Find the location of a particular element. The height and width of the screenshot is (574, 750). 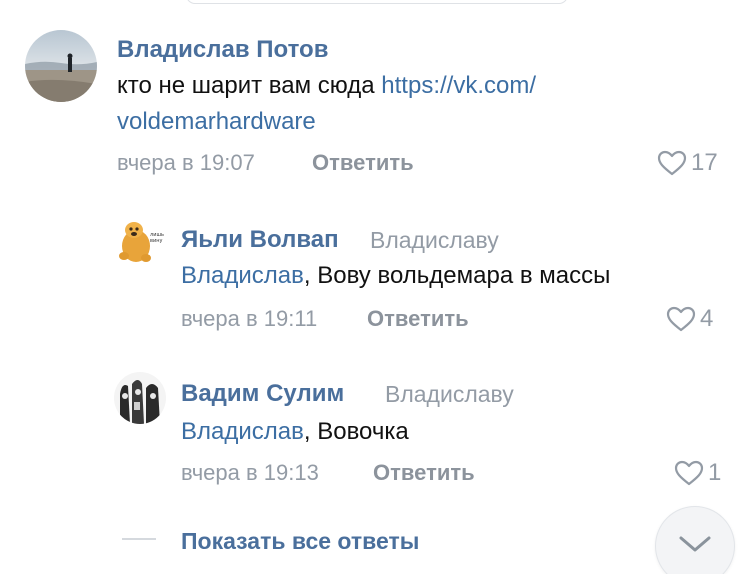

comment-link: https://vk.com/ is located at coordinates (458, 85).